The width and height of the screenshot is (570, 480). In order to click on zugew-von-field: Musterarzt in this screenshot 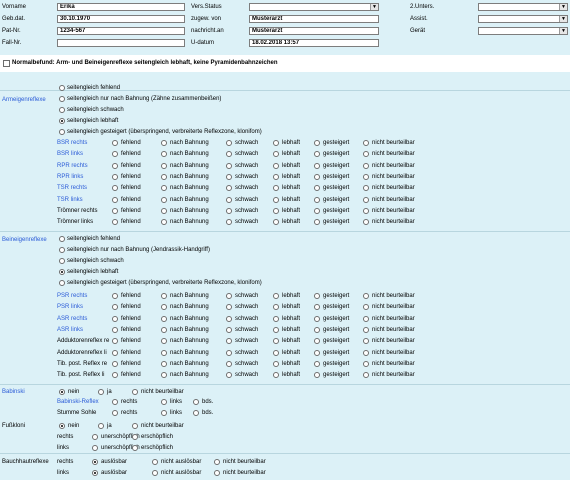, I will do `click(314, 19)`.